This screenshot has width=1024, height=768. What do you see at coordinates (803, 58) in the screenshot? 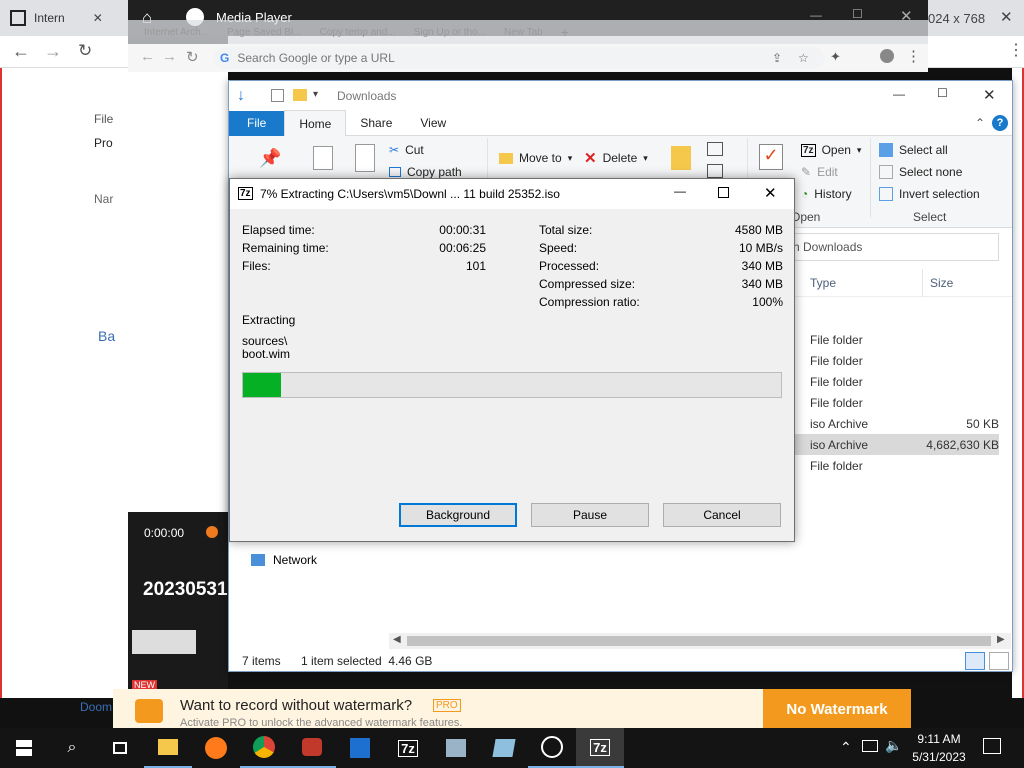
I see `bookmark-star-icon: ☆` at bounding box center [803, 58].